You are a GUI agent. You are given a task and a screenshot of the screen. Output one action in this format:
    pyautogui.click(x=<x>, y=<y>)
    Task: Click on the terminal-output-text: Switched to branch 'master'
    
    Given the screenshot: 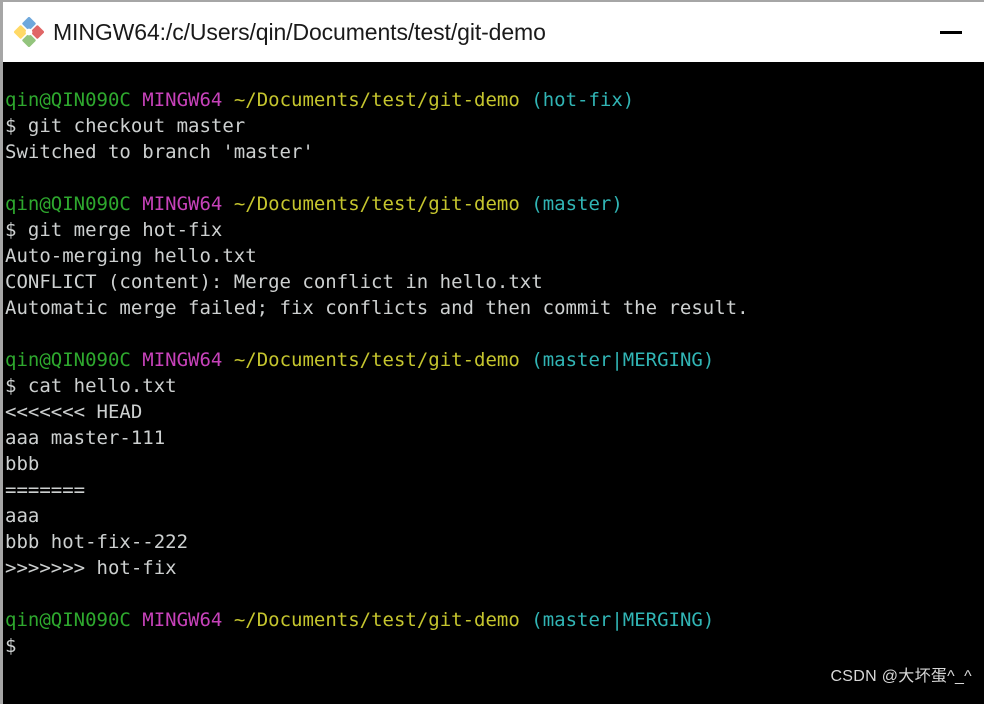 What is the action you would take?
    pyautogui.click(x=159, y=152)
    